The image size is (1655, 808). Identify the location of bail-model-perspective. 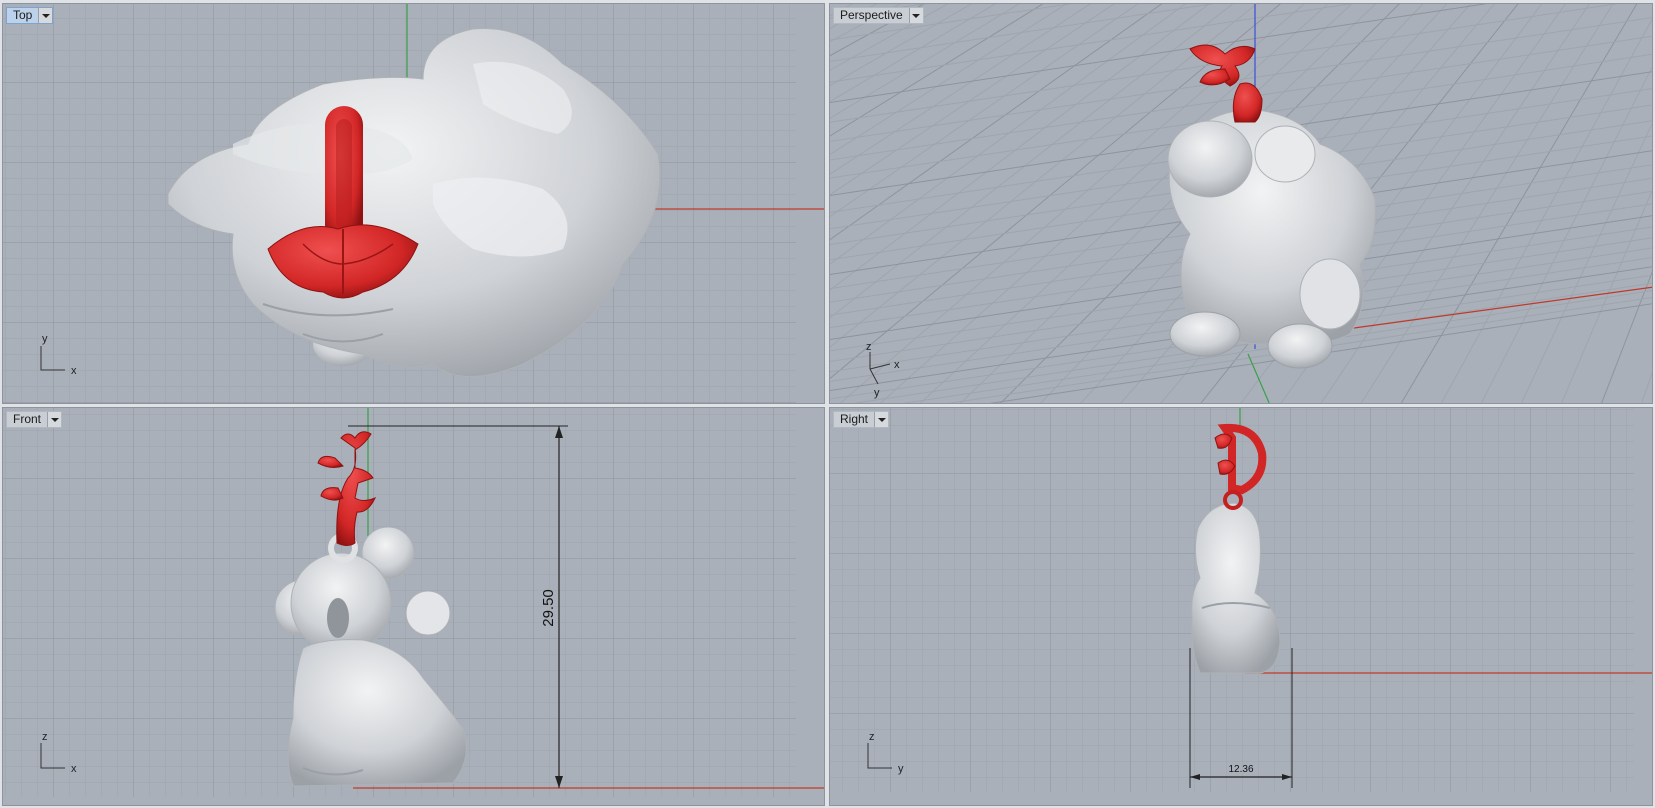
(1226, 83).